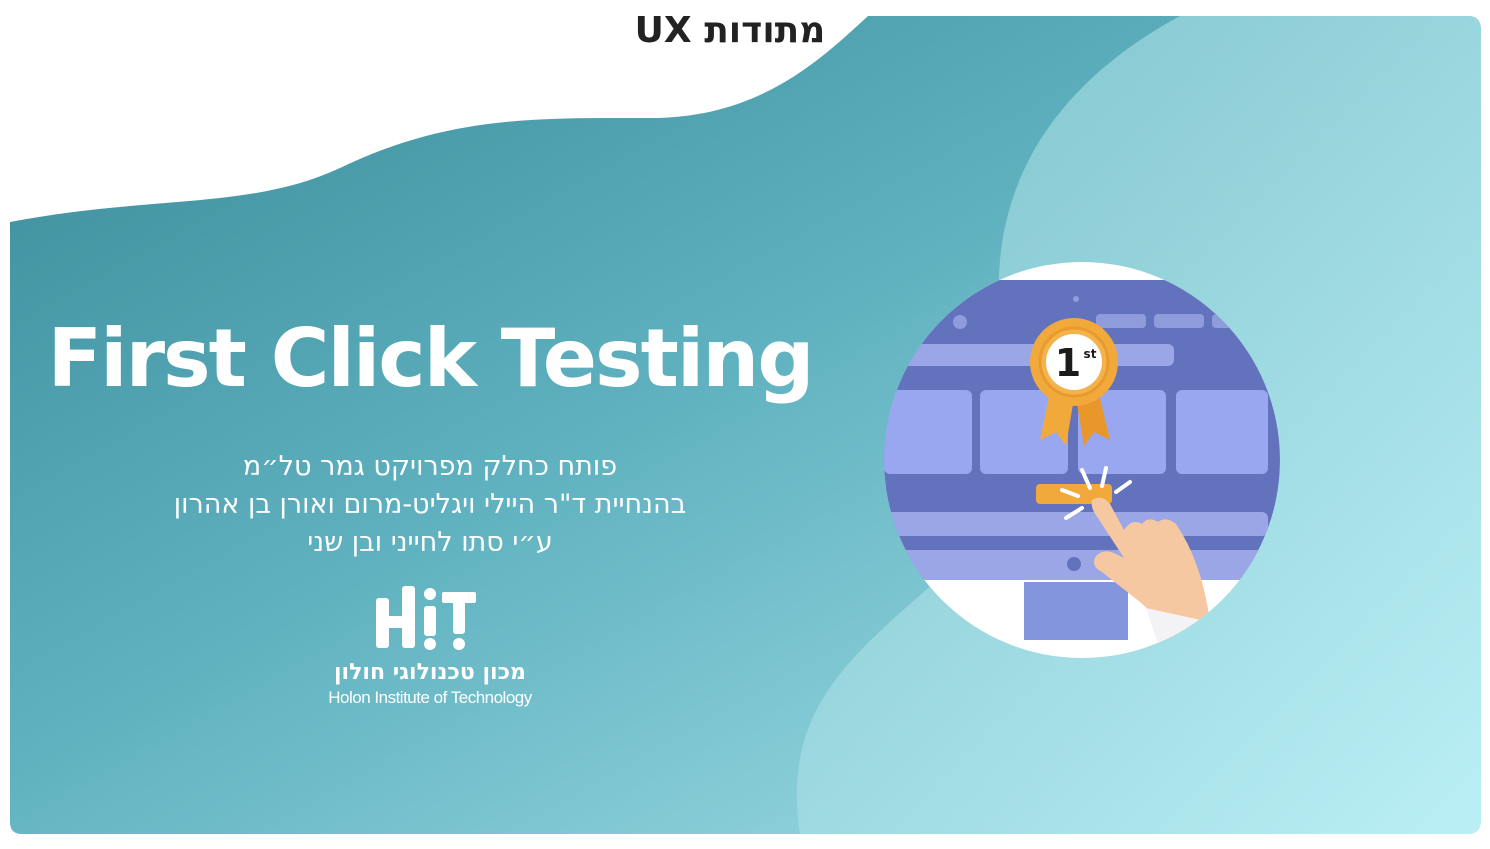 This screenshot has height=849, width=1490. Describe the element at coordinates (1068, 363) in the screenshot. I see `badge-rank: 1` at that location.